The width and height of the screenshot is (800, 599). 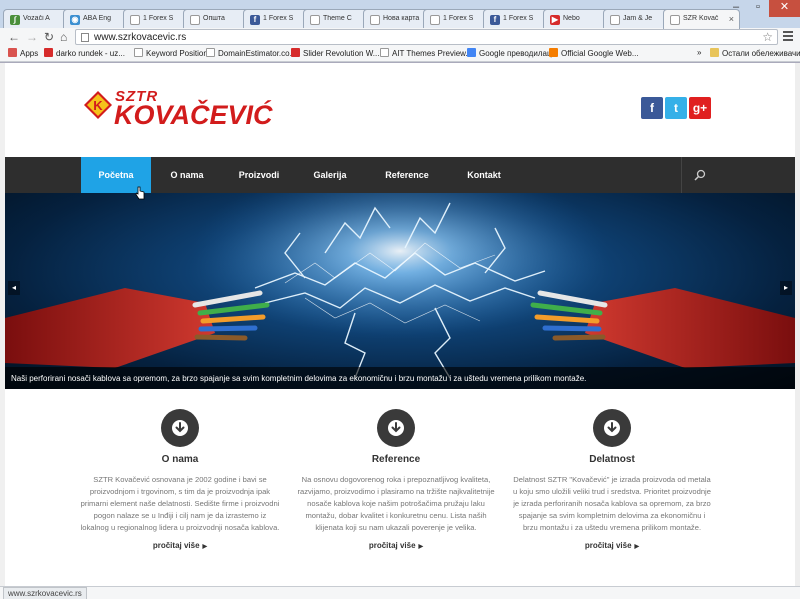 I want to click on tab-label: Jam & Je, so click(x=638, y=18).